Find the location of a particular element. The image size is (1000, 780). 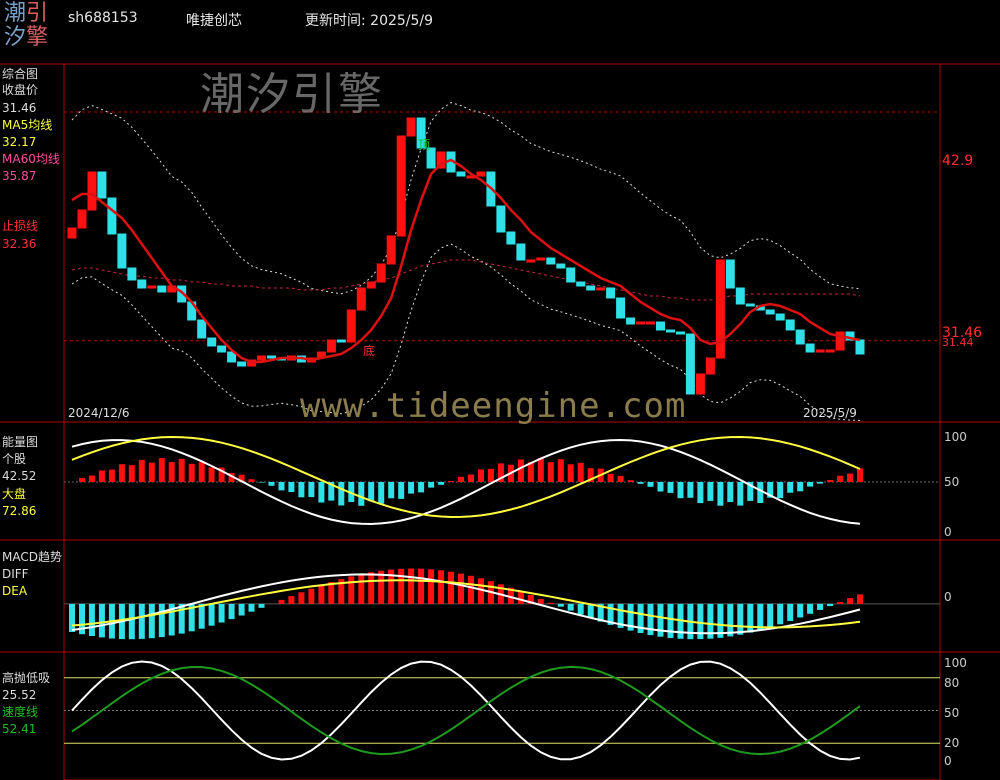

energy-market-value: 72.86 is located at coordinates (19, 511).